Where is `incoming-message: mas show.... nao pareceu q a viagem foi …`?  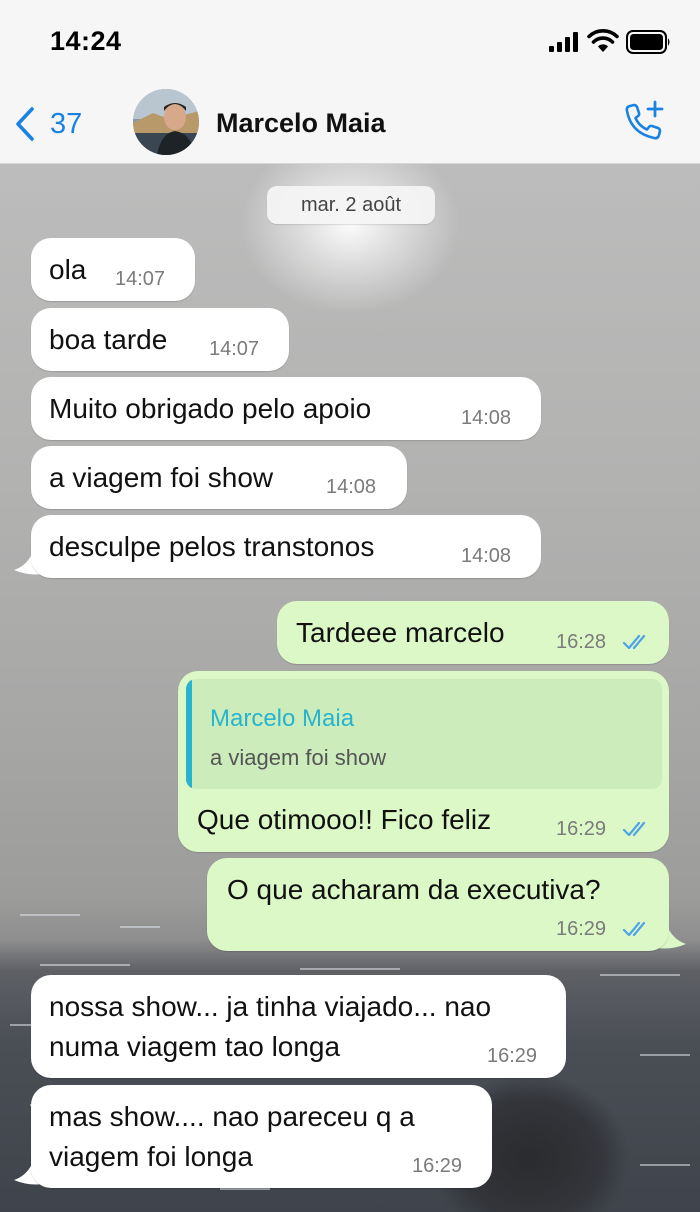 incoming-message: mas show.... nao pareceu q a viagem foi … is located at coordinates (261, 1136).